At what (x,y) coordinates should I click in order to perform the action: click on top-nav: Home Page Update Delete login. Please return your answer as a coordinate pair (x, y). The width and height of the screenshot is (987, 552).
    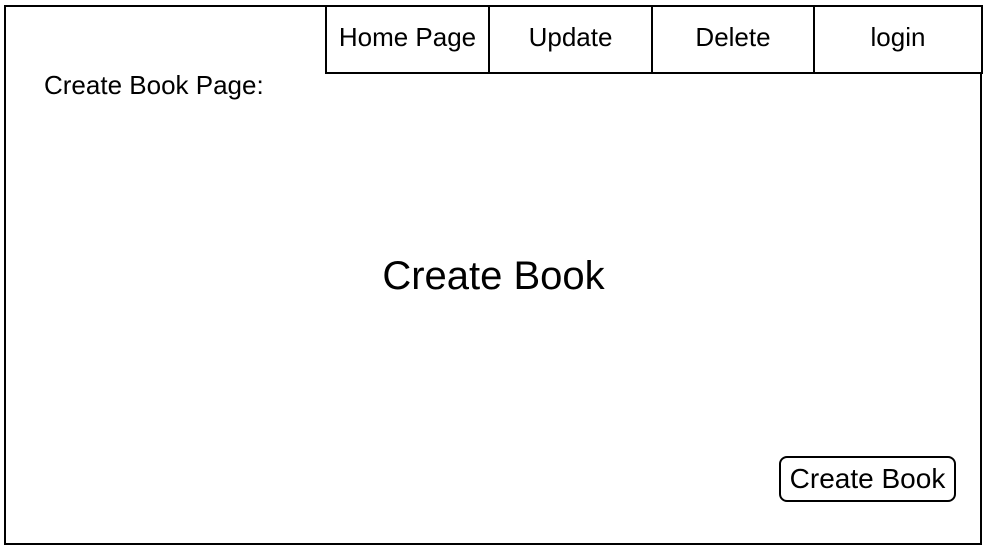
    Looking at the image, I should click on (654, 39).